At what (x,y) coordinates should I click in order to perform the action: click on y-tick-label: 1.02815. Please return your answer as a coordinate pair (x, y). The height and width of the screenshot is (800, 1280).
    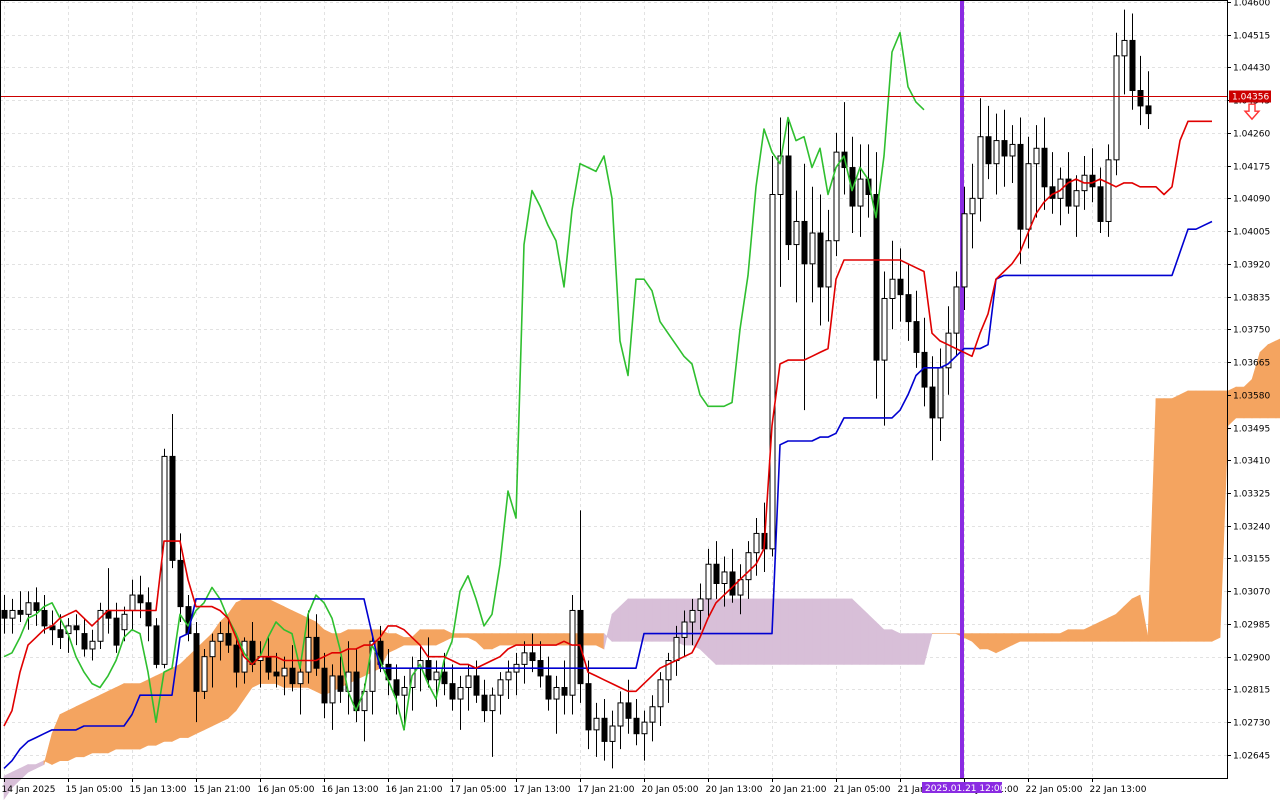
    Looking at the image, I should click on (1251, 691).